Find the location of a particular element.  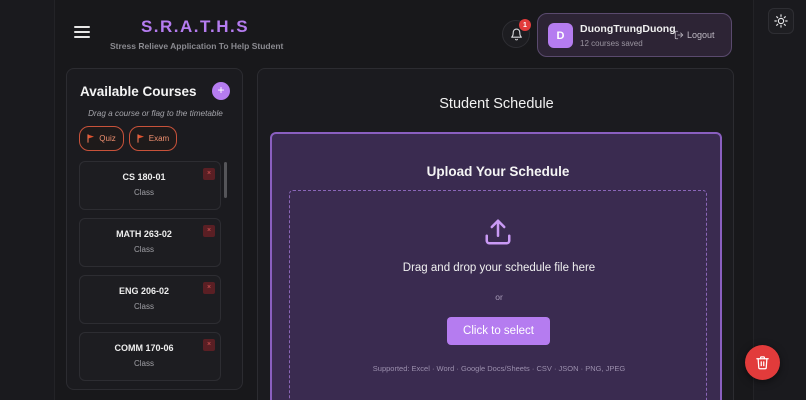

add-course-button: + is located at coordinates (221, 91).